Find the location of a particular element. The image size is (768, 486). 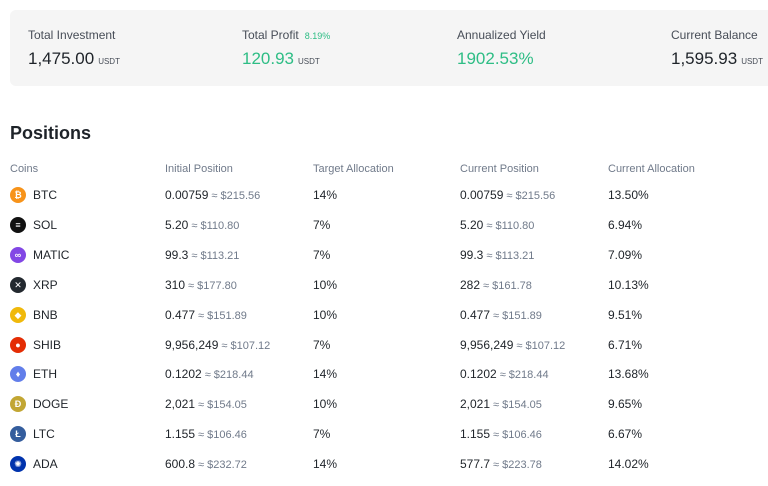

bnb-icon: ◆ is located at coordinates (18, 314).